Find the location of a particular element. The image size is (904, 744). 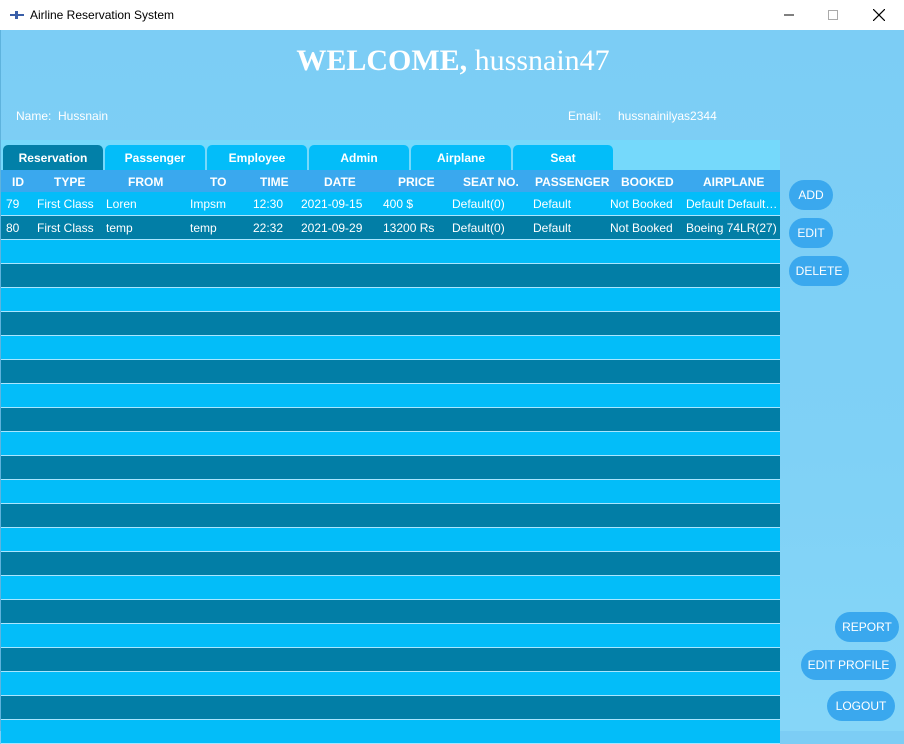

cell-price: 13200 Rs is located at coordinates (409, 228).